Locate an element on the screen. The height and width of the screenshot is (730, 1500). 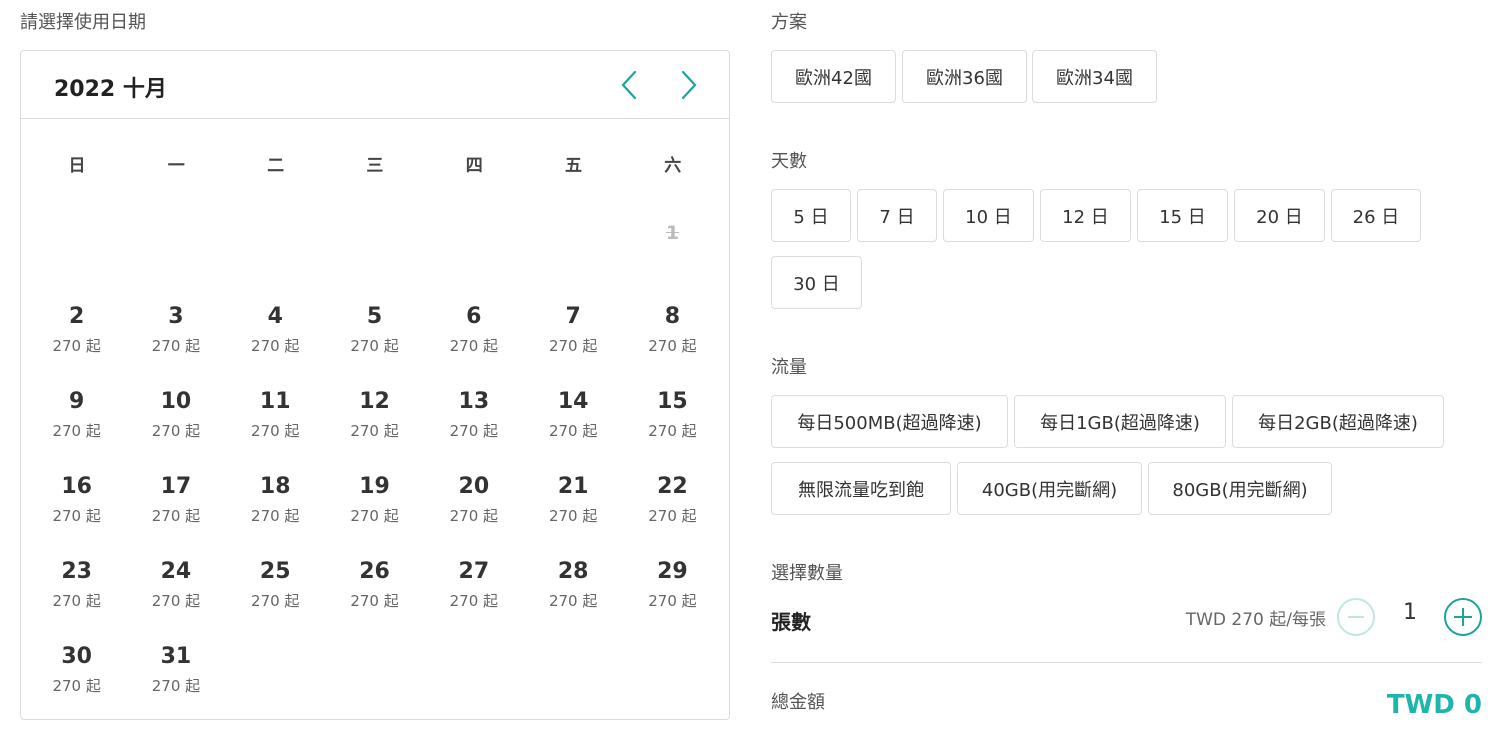
divider is located at coordinates (1126, 662).